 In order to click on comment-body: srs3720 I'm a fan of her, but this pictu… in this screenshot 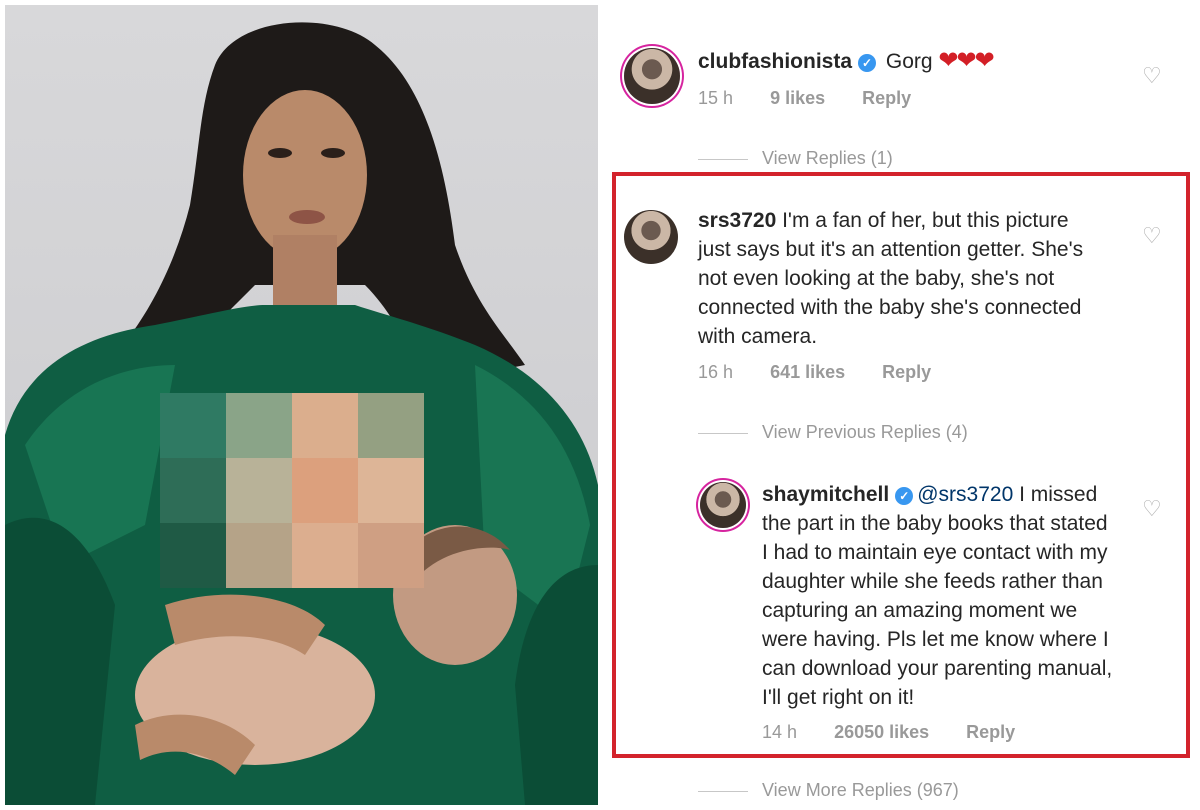, I will do `click(928, 278)`.